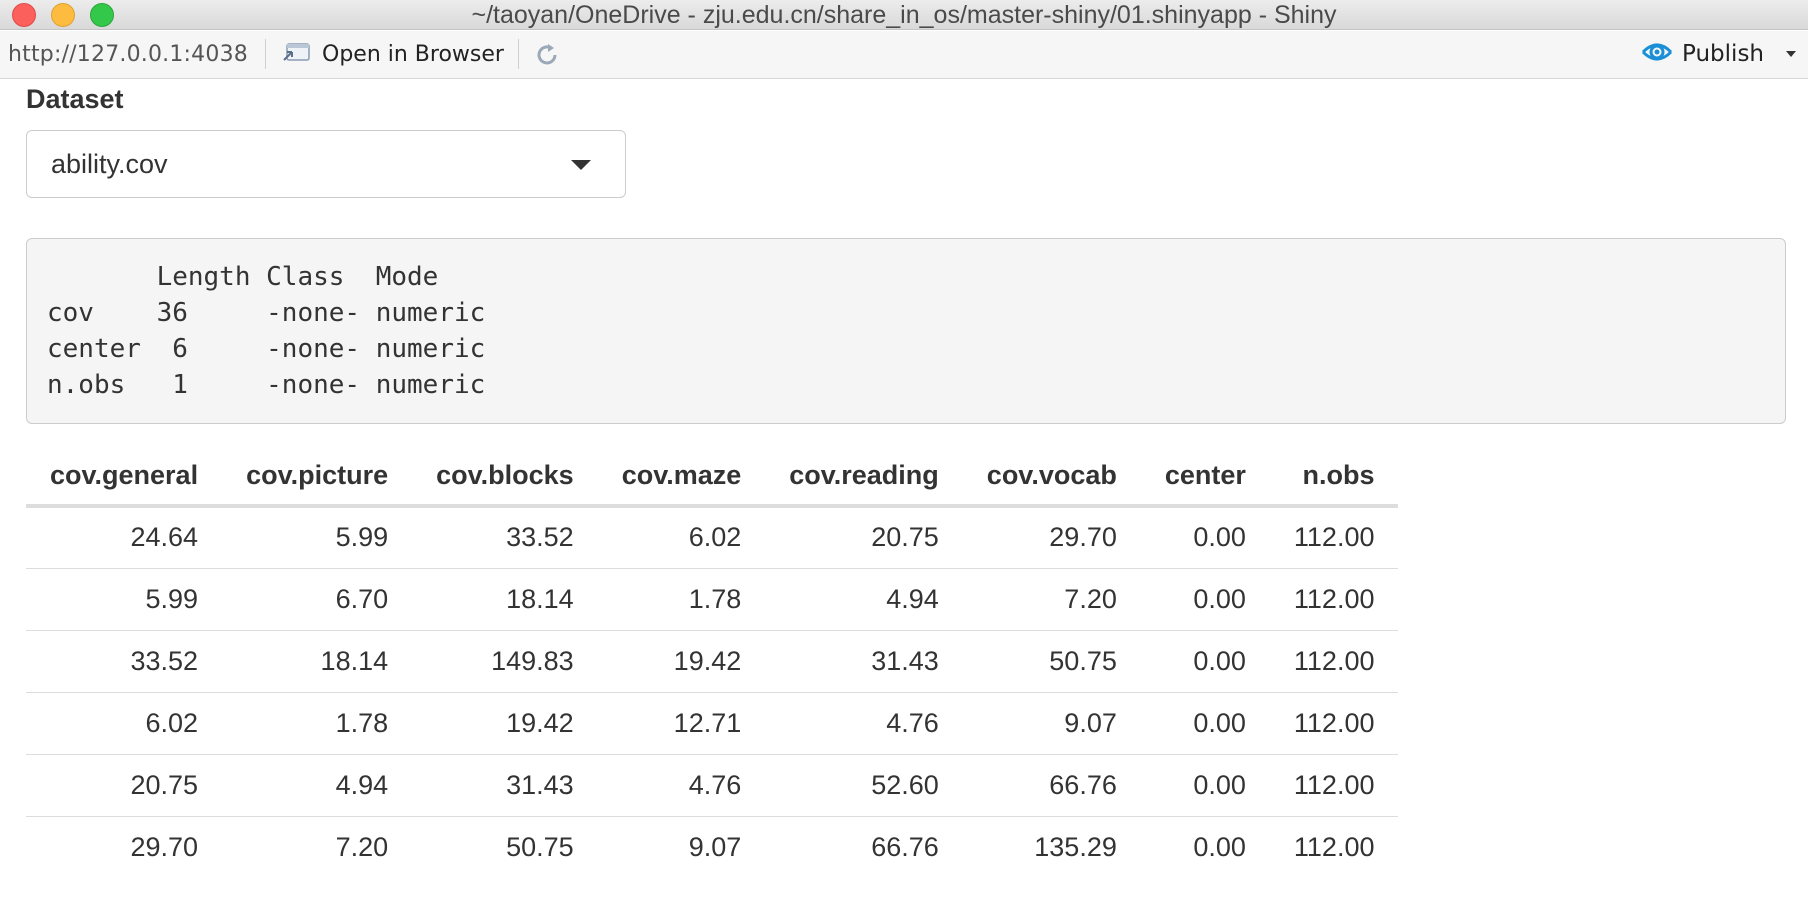 The width and height of the screenshot is (1808, 924). Describe the element at coordinates (413, 54) in the screenshot. I see `open-in-browser-label: Open in Browser` at that location.